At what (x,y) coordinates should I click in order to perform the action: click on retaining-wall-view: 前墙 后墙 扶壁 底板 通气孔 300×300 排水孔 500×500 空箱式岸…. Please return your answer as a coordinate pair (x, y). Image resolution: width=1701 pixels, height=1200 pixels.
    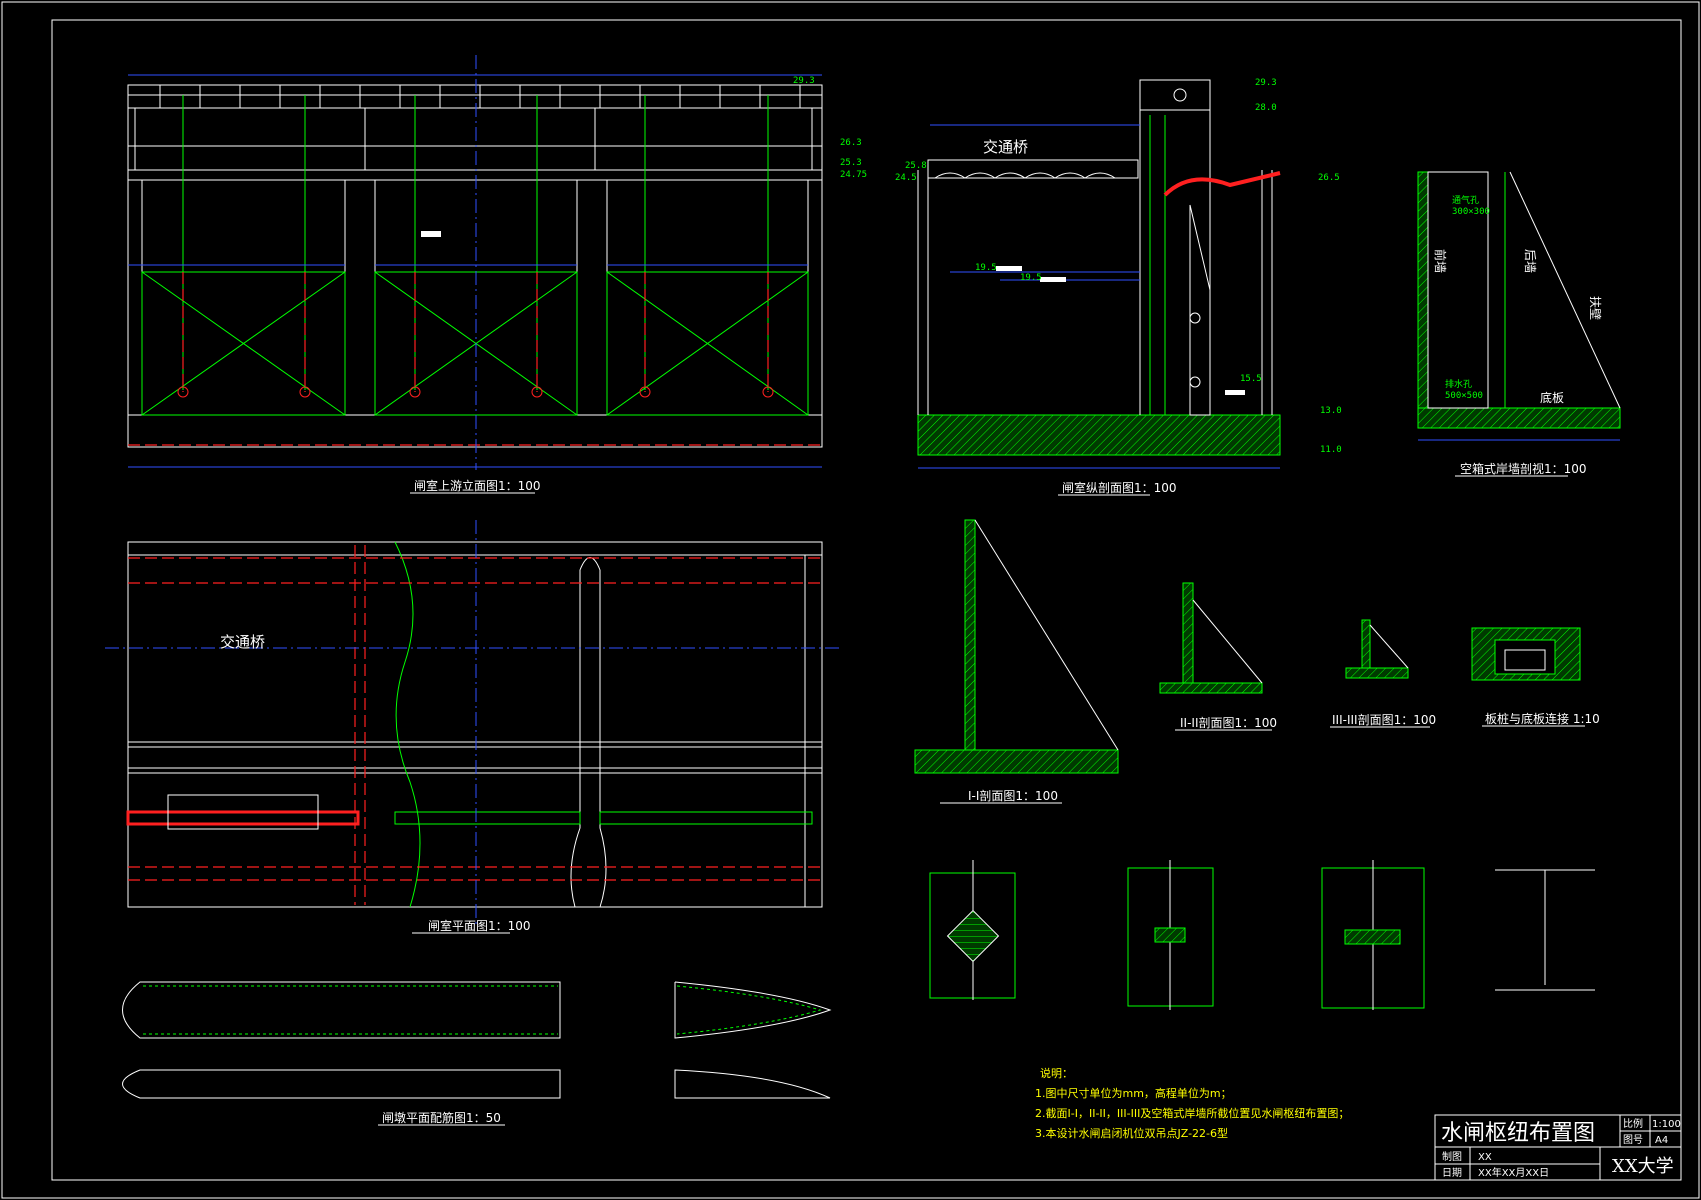
    Looking at the image, I should click on (1519, 324).